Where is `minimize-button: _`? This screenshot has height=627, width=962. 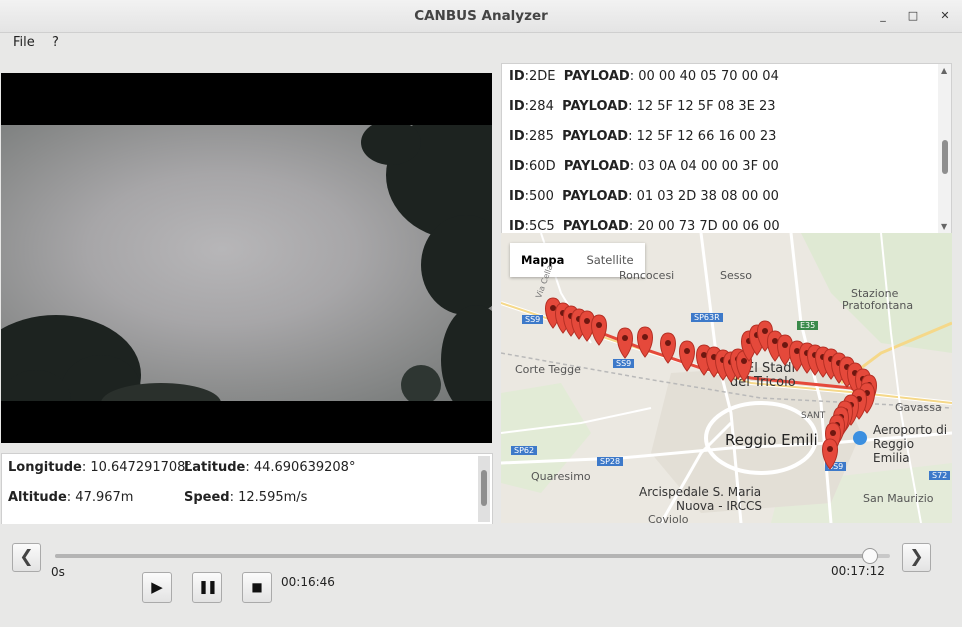
minimize-button: _ is located at coordinates (883, 16).